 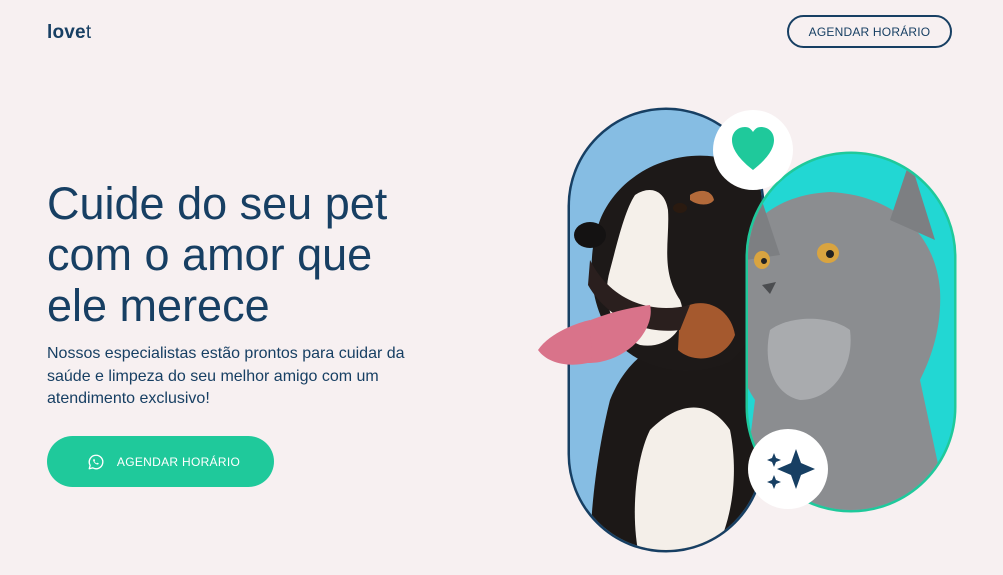 What do you see at coordinates (869, 31) in the screenshot?
I see `header-schedule-button: AGENDAR HORÁRIO` at bounding box center [869, 31].